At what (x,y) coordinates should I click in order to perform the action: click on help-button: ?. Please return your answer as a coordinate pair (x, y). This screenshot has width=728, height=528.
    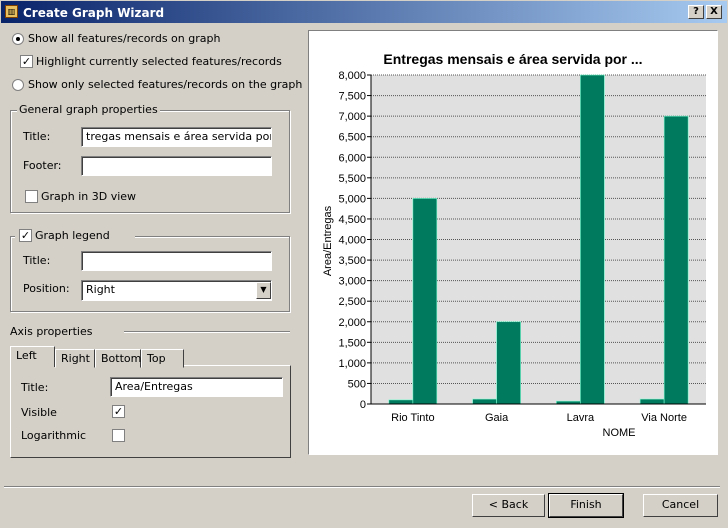
    Looking at the image, I should click on (696, 12).